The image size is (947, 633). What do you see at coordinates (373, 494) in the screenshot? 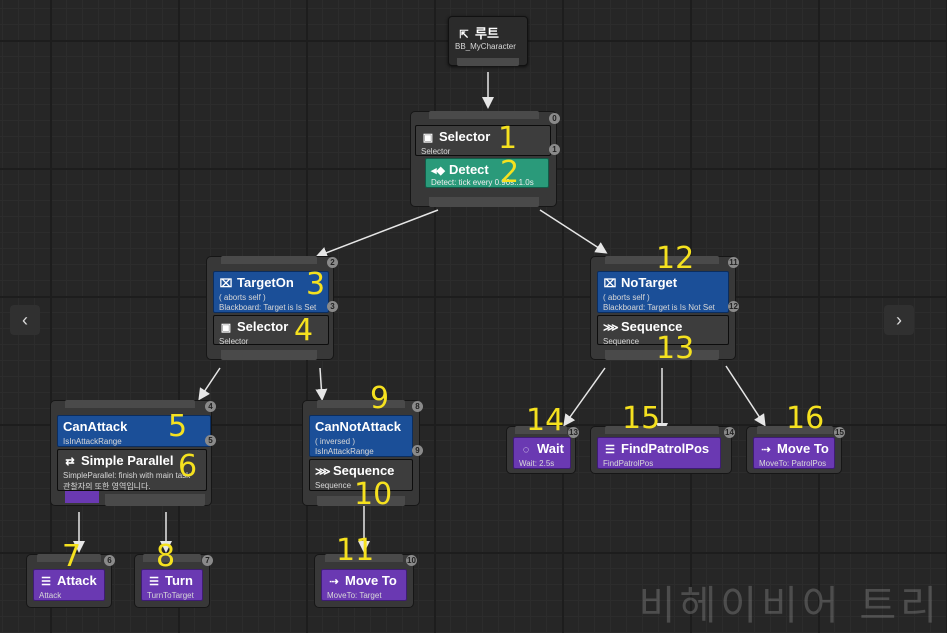
I see `annotation-10: 10` at bounding box center [373, 494].